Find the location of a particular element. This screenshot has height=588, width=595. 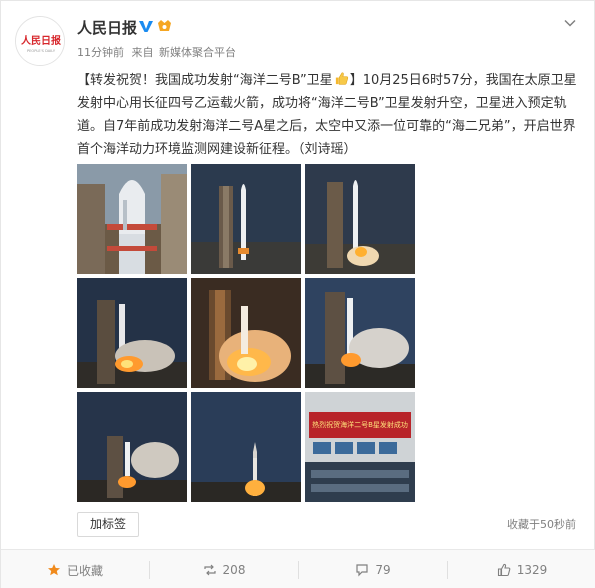

like-button: 1329 is located at coordinates (521, 569).